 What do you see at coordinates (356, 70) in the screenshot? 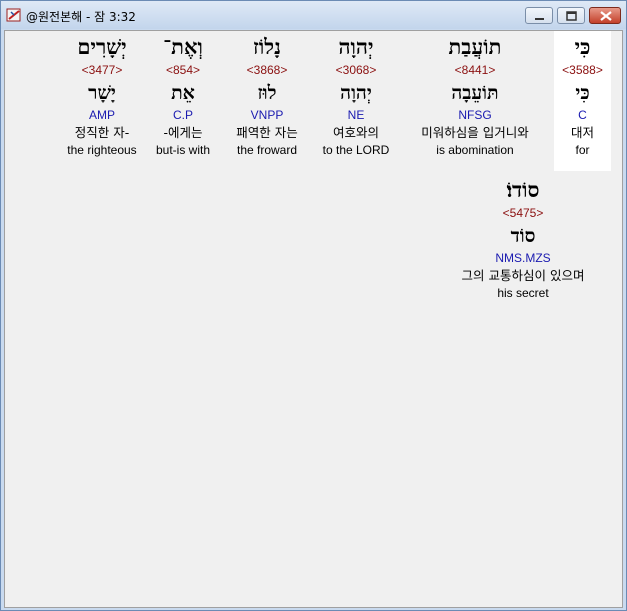
I see `strong-number: <3068>` at bounding box center [356, 70].